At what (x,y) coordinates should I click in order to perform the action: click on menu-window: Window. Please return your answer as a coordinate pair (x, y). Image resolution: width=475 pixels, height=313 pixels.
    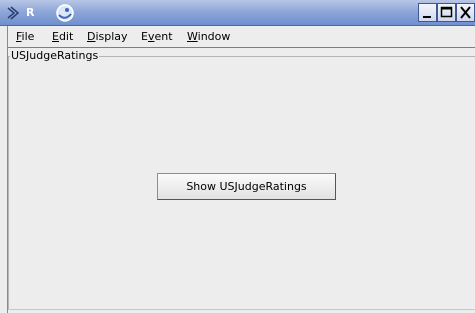
    Looking at the image, I should click on (208, 36).